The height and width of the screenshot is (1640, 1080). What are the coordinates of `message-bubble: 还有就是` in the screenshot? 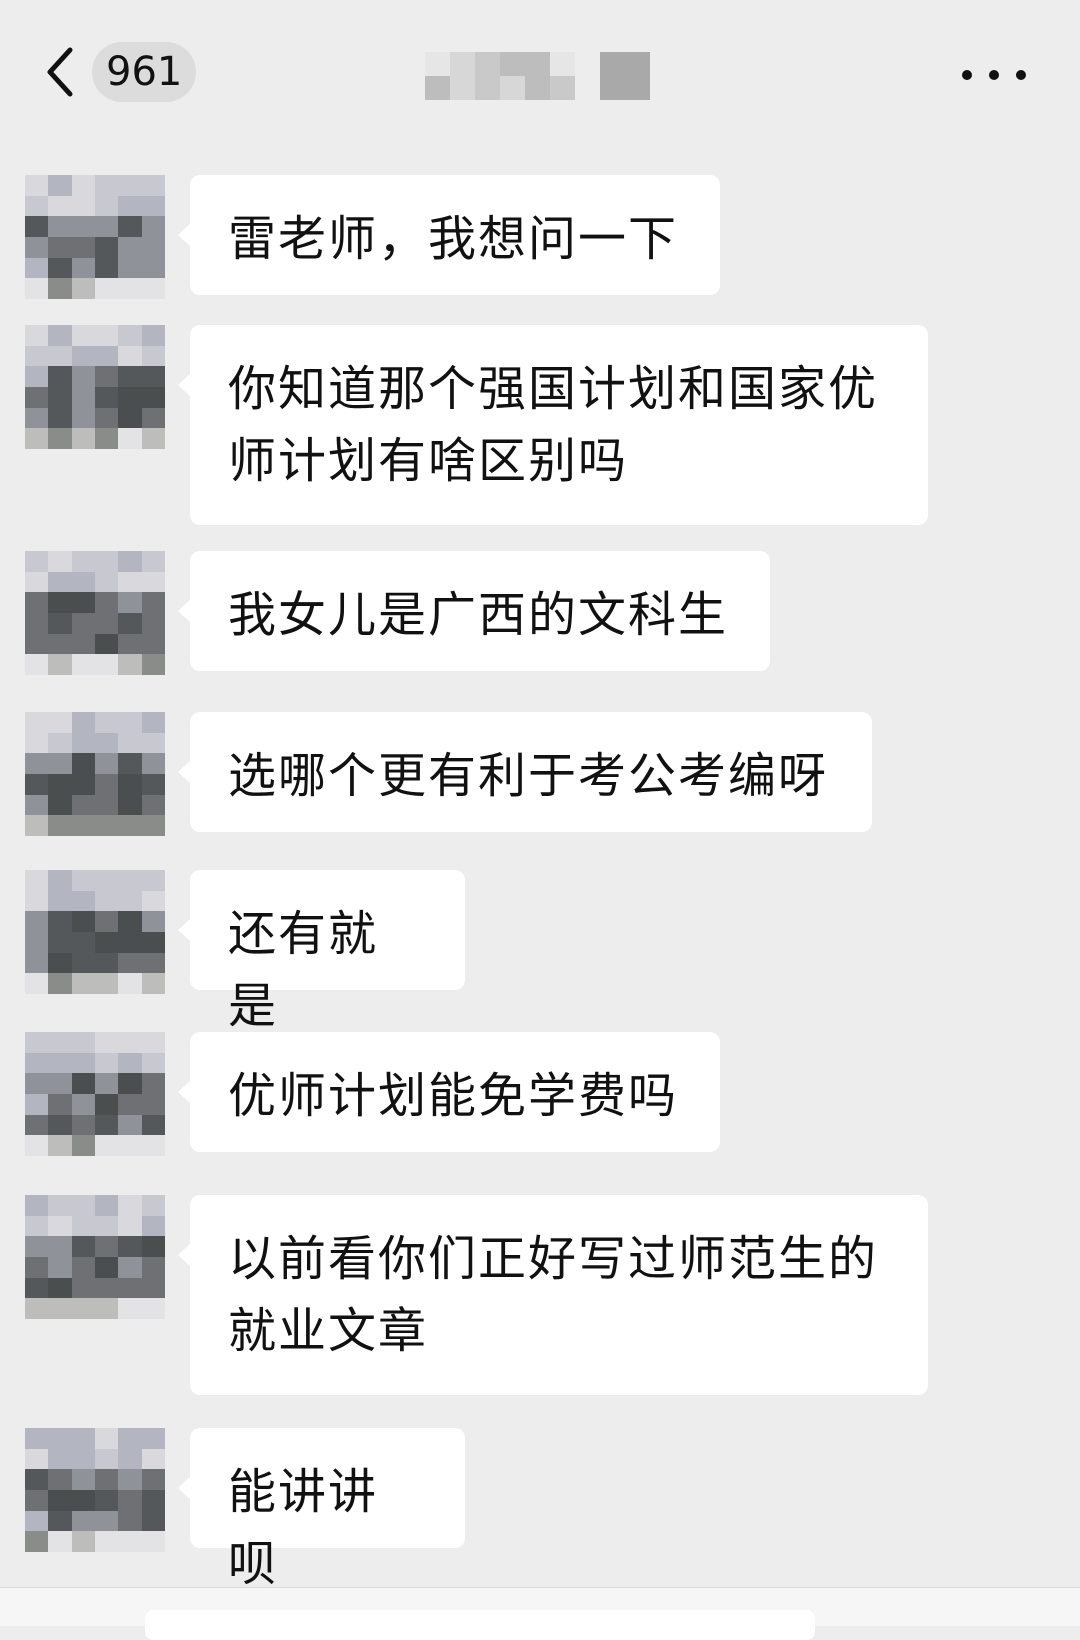 It's located at (321, 952).